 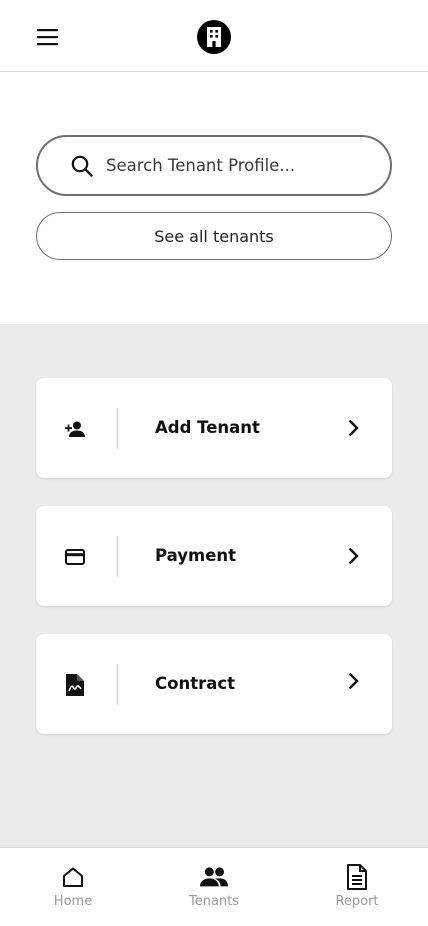 I want to click on credit-card-icon, so click(x=75, y=557).